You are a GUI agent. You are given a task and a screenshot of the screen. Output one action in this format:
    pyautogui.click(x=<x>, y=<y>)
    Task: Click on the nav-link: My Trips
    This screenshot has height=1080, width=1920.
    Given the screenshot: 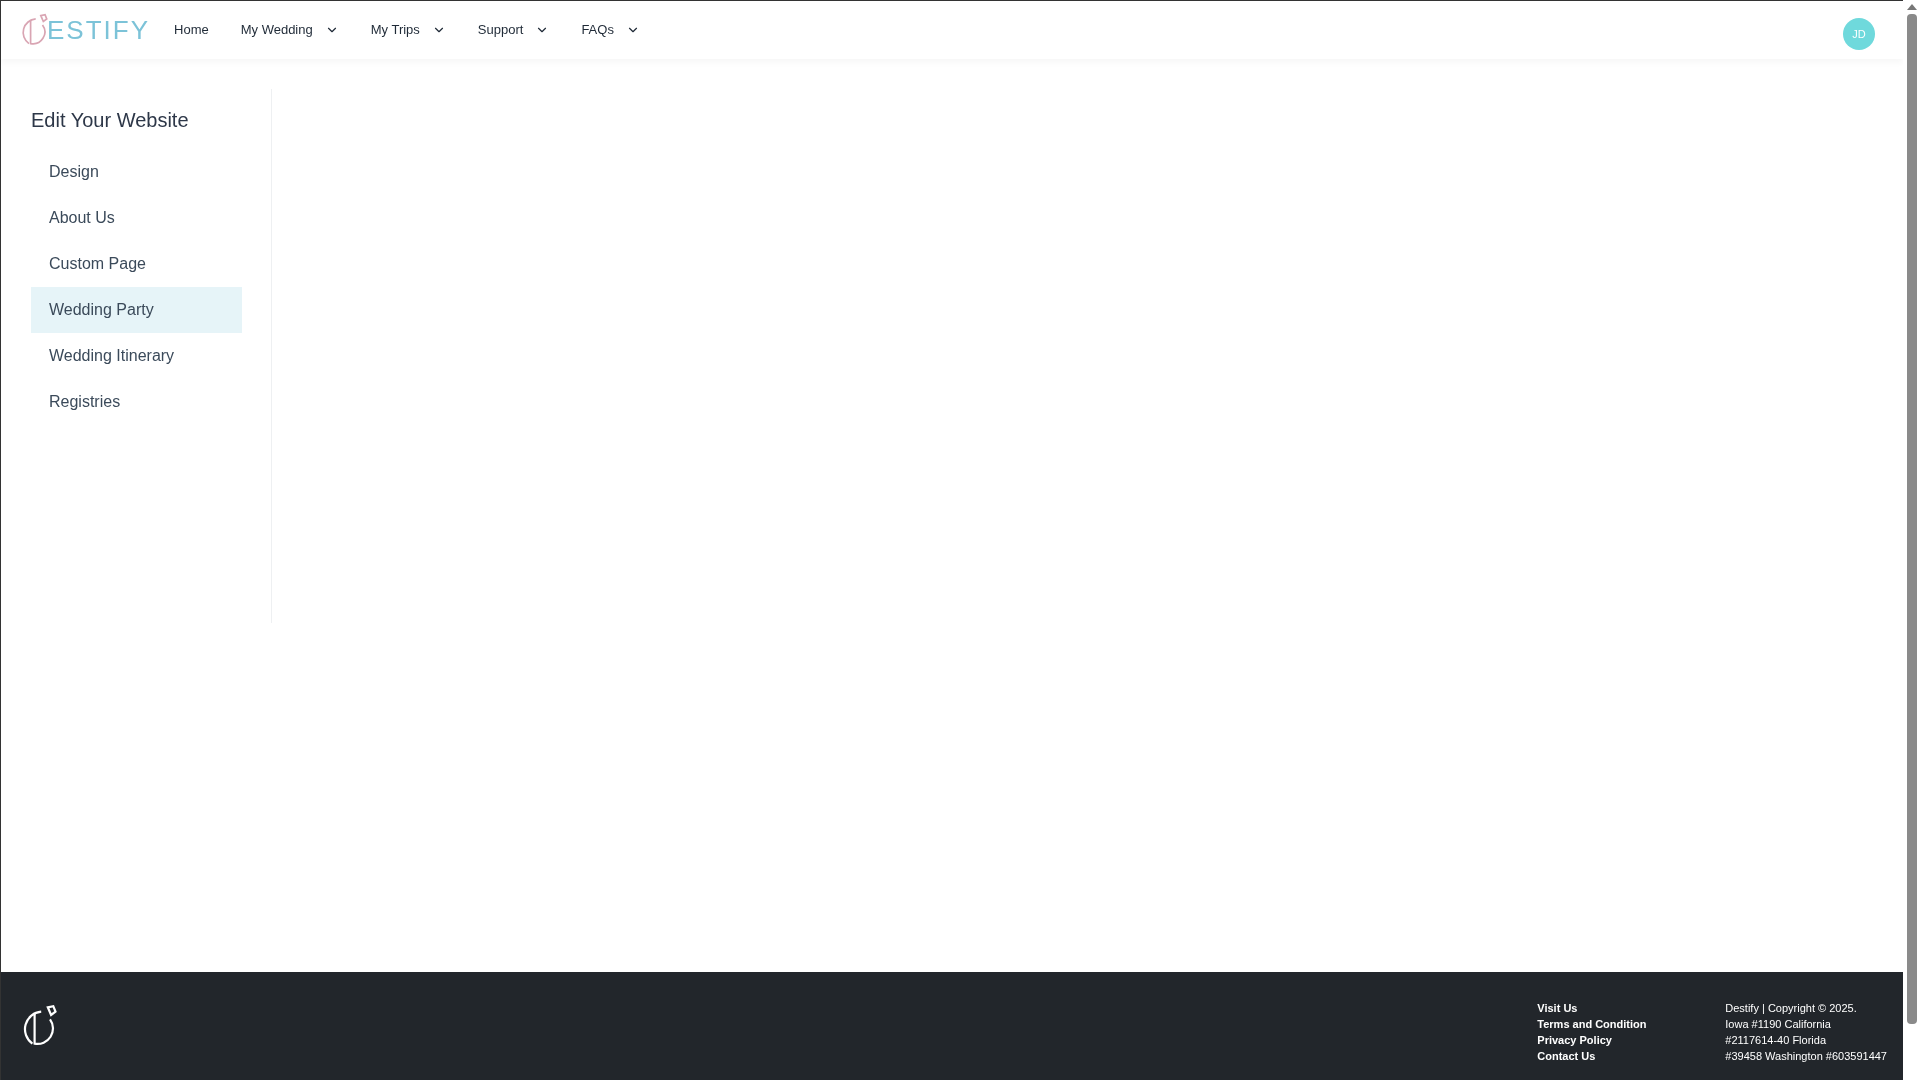 What is the action you would take?
    pyautogui.click(x=408, y=30)
    